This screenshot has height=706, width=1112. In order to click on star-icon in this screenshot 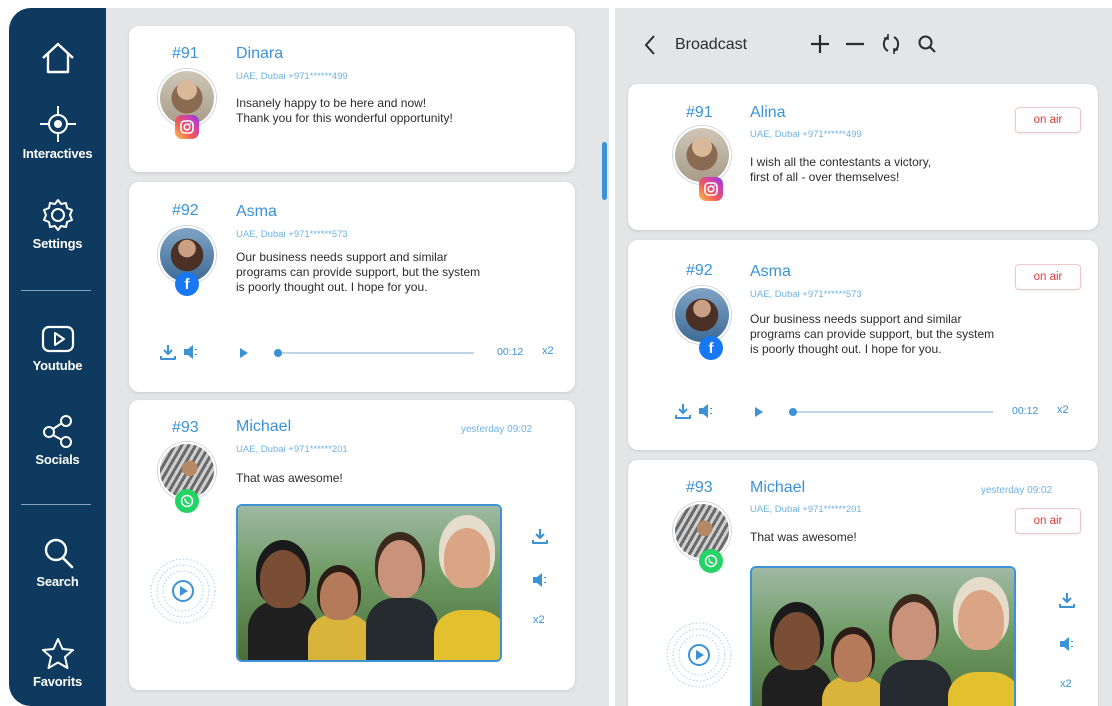, I will do `click(57, 653)`.